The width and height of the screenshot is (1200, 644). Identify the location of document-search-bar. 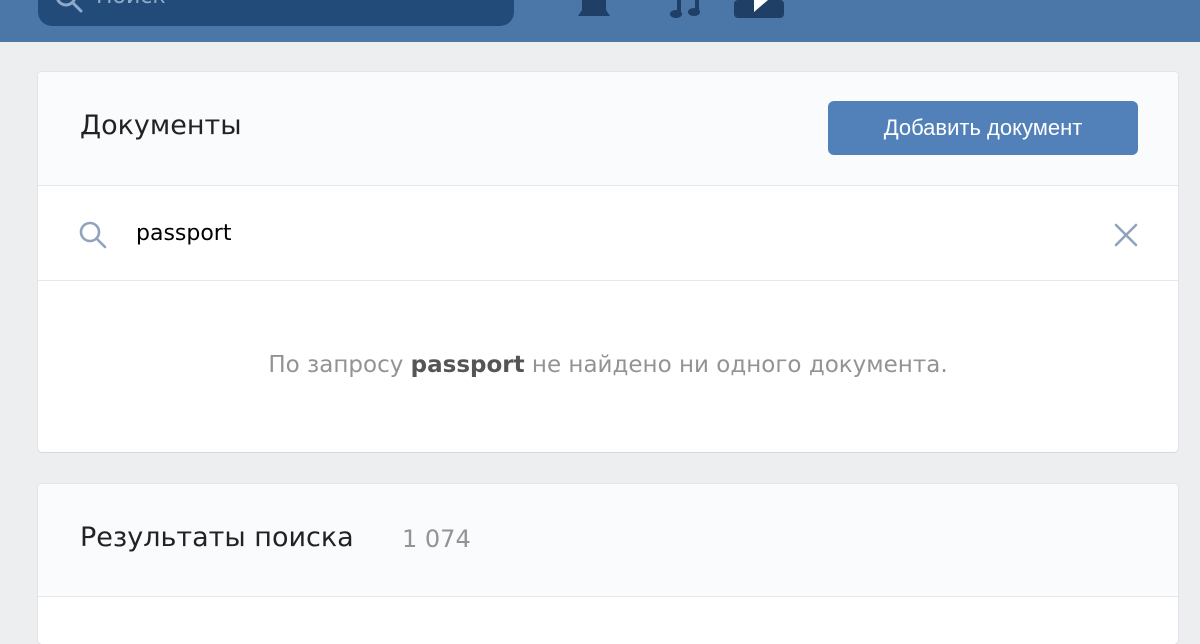
(608, 233).